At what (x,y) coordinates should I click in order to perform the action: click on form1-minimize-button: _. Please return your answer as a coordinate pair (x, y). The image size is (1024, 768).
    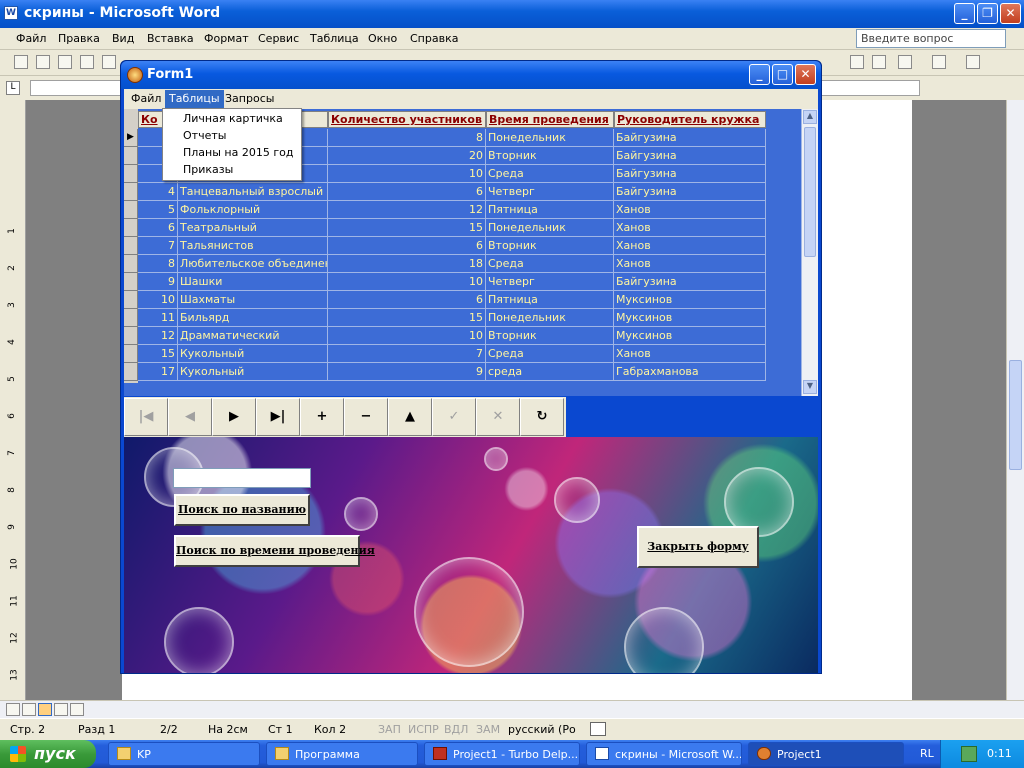
    Looking at the image, I should click on (759, 74).